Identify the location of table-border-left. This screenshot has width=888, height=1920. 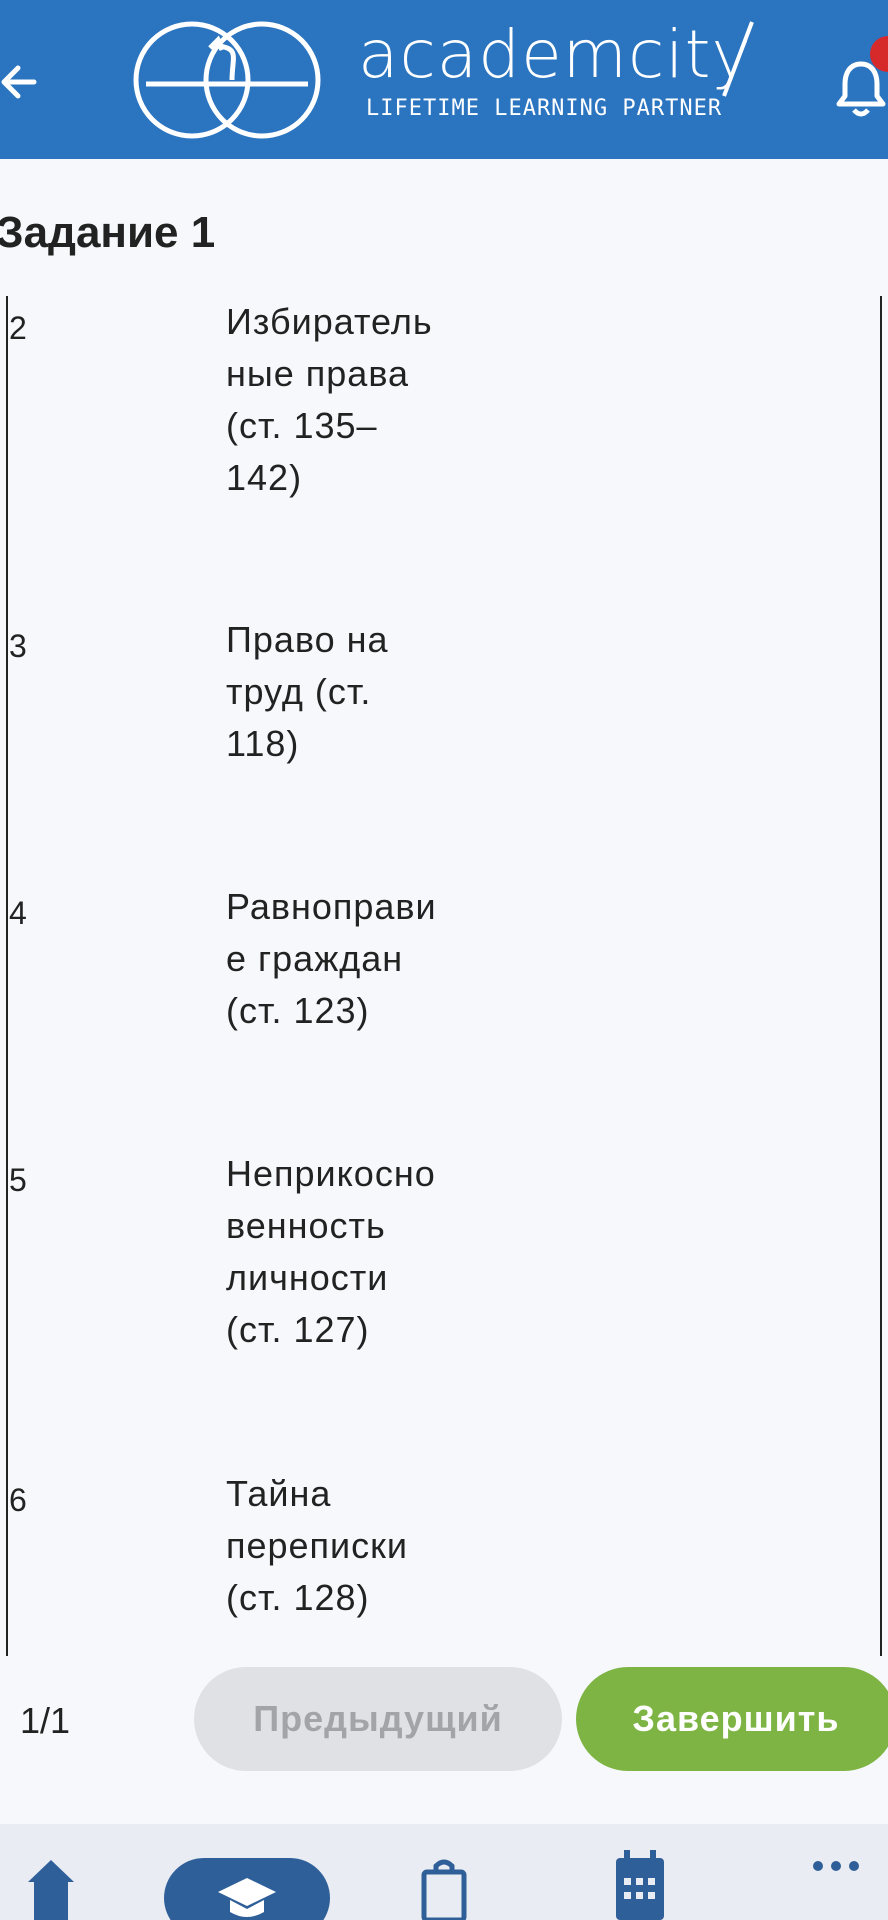
(7, 976).